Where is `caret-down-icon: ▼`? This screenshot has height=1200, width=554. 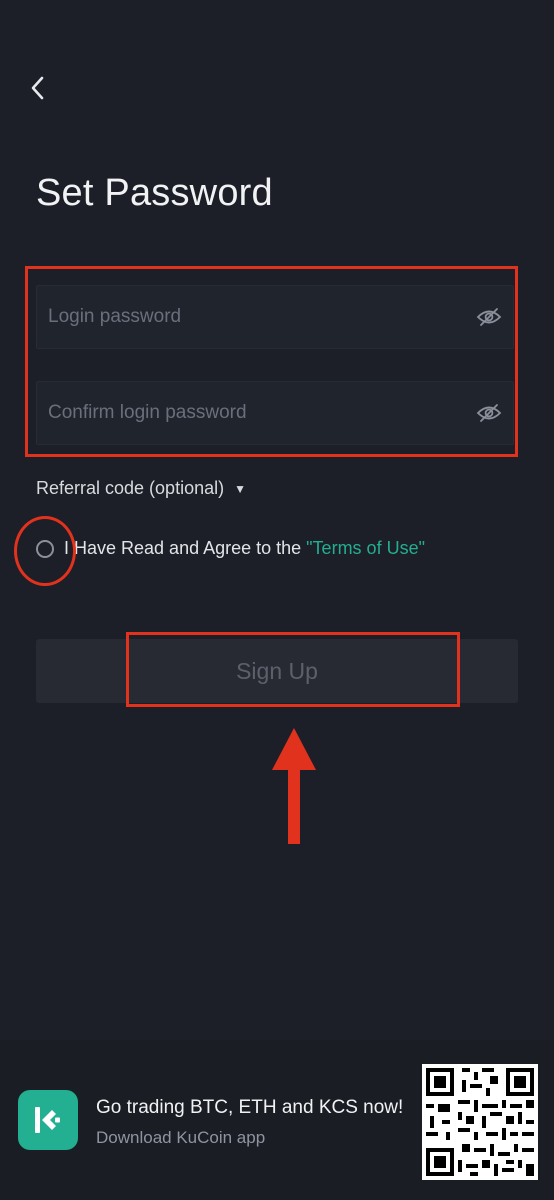
caret-down-icon: ▼ is located at coordinates (240, 488).